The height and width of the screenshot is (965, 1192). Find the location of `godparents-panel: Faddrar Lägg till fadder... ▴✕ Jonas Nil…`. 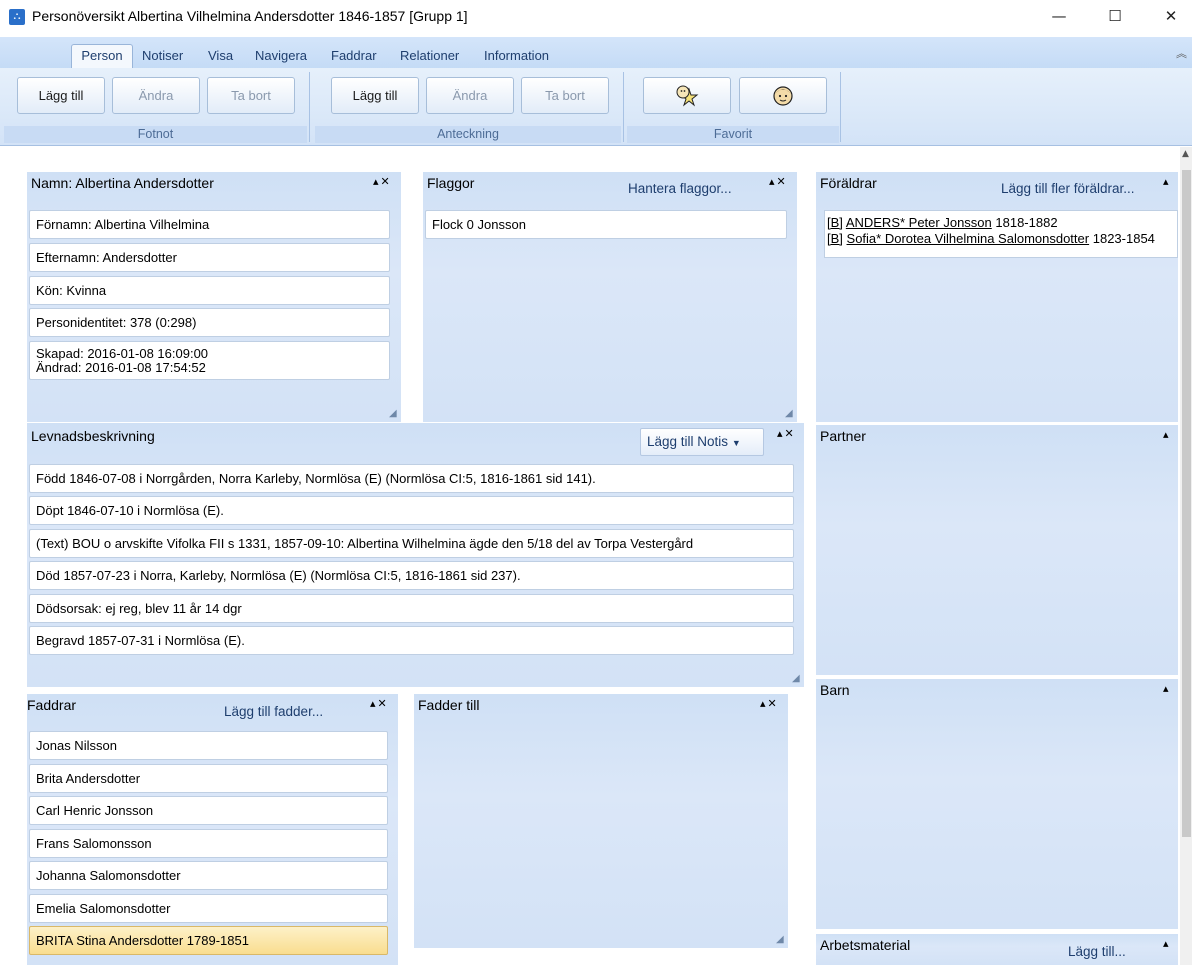

godparents-panel: Faddrar Lägg till fadder... ▴✕ Jonas Nil… is located at coordinates (212, 829).